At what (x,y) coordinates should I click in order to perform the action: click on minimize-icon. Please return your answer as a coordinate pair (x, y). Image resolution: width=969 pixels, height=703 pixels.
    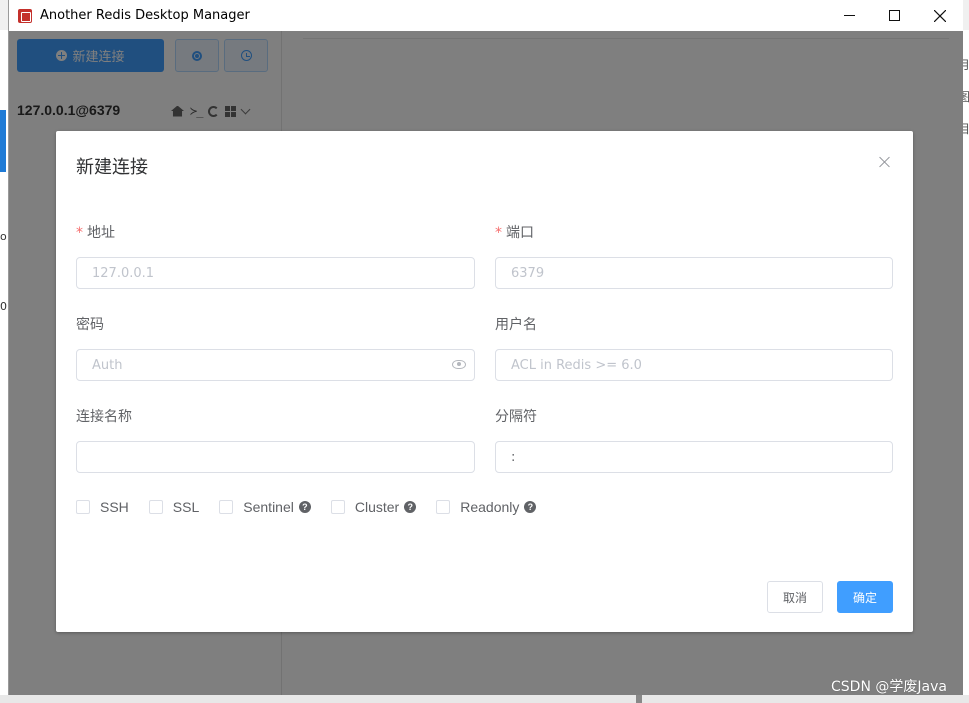
    Looking at the image, I should click on (849, 15).